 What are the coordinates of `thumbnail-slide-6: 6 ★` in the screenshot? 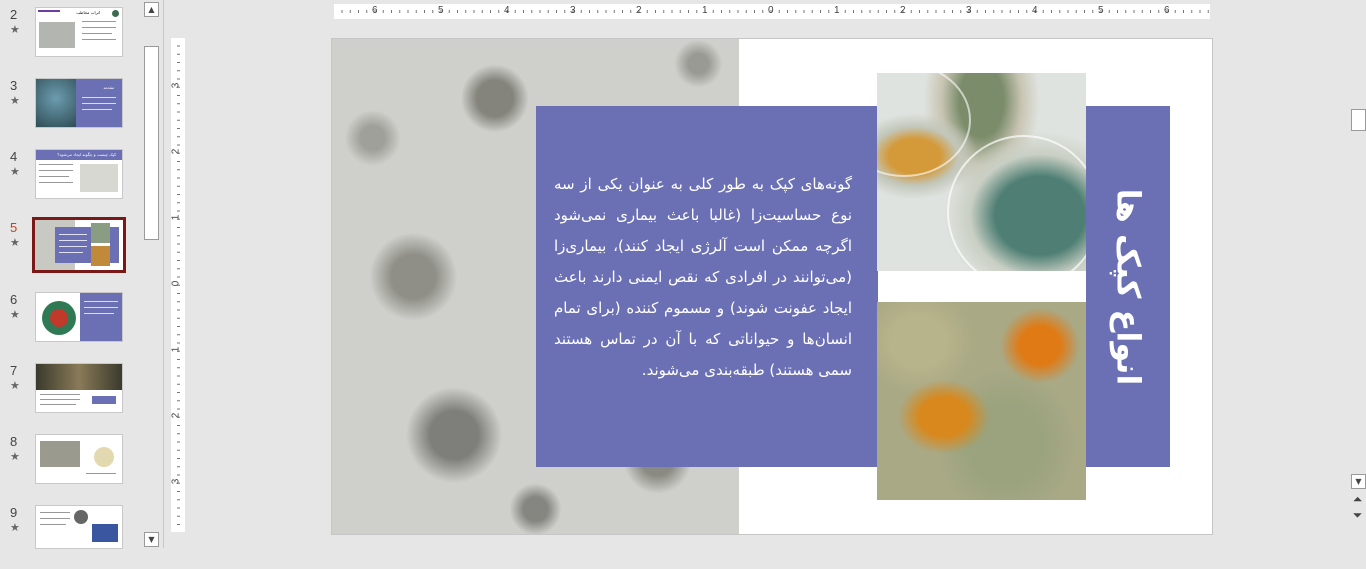 It's located at (70, 324).